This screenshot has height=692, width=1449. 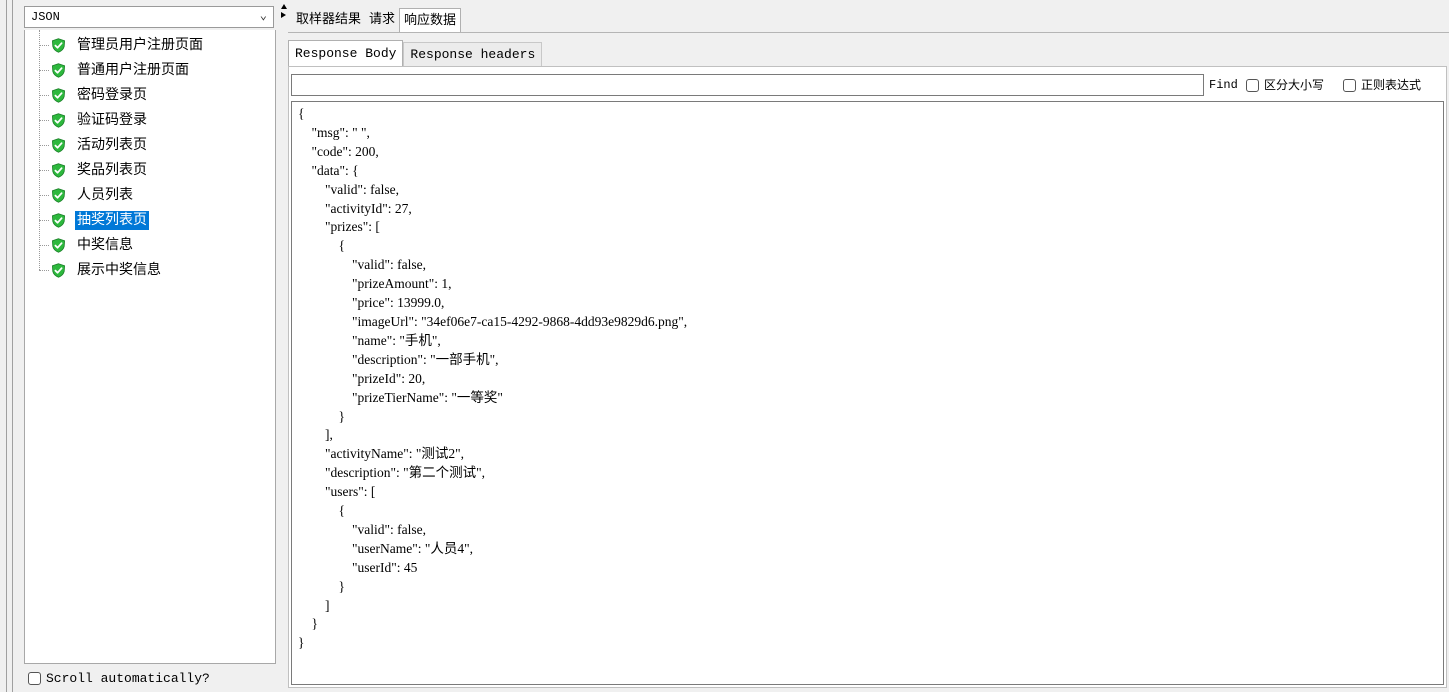 I want to click on tab-response-body: Response Body, so click(x=346, y=53).